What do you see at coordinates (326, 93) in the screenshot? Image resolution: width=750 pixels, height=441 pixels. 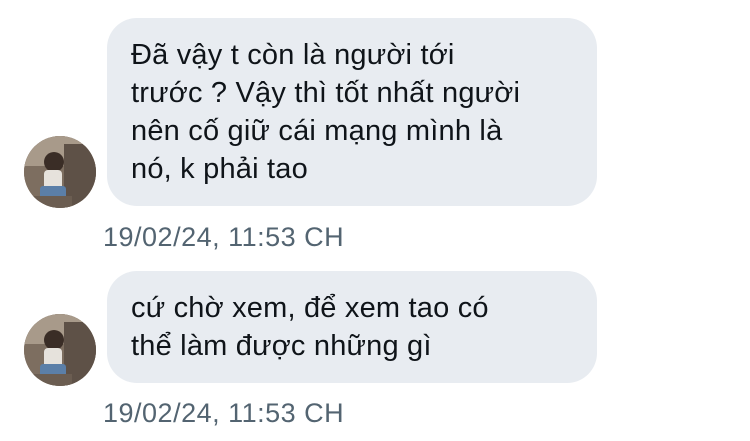 I see `message-text-line: trước ? Vậy thì tốt nhất người` at bounding box center [326, 93].